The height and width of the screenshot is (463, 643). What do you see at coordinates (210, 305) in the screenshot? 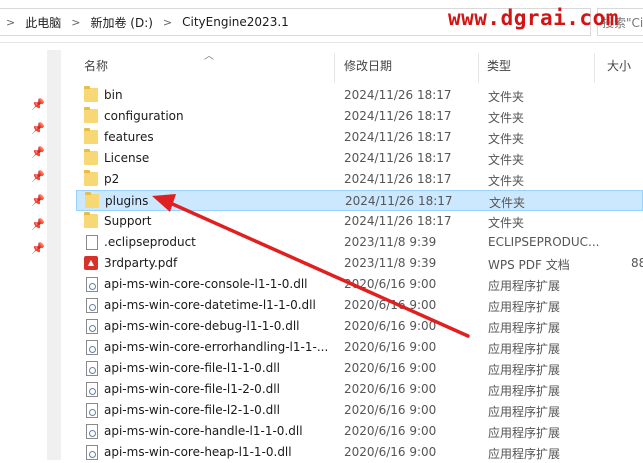
I see `file-name: api-ms-win-core-datetime-l1-1-0.dll` at bounding box center [210, 305].